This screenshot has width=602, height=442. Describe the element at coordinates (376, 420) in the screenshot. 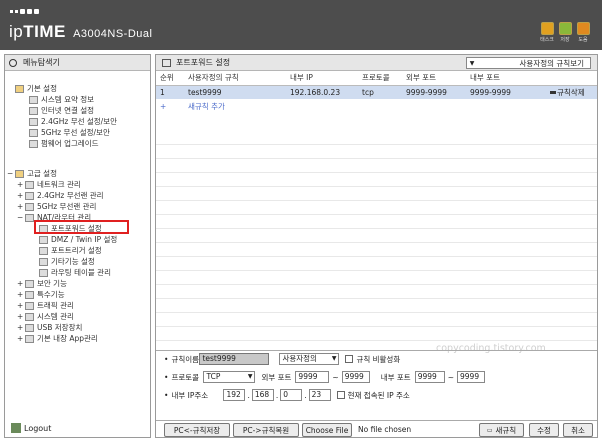

I see `button-bar-divider` at that location.